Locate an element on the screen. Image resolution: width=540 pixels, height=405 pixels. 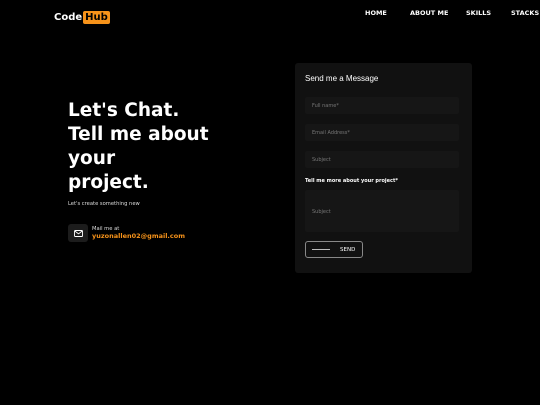
send-line-icon is located at coordinates (321, 249).